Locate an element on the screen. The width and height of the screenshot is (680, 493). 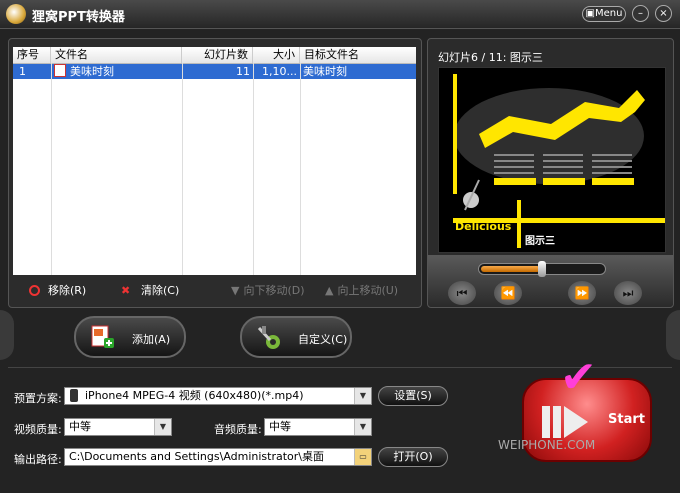
next-slide-button: ⏩ is located at coordinates (582, 293).